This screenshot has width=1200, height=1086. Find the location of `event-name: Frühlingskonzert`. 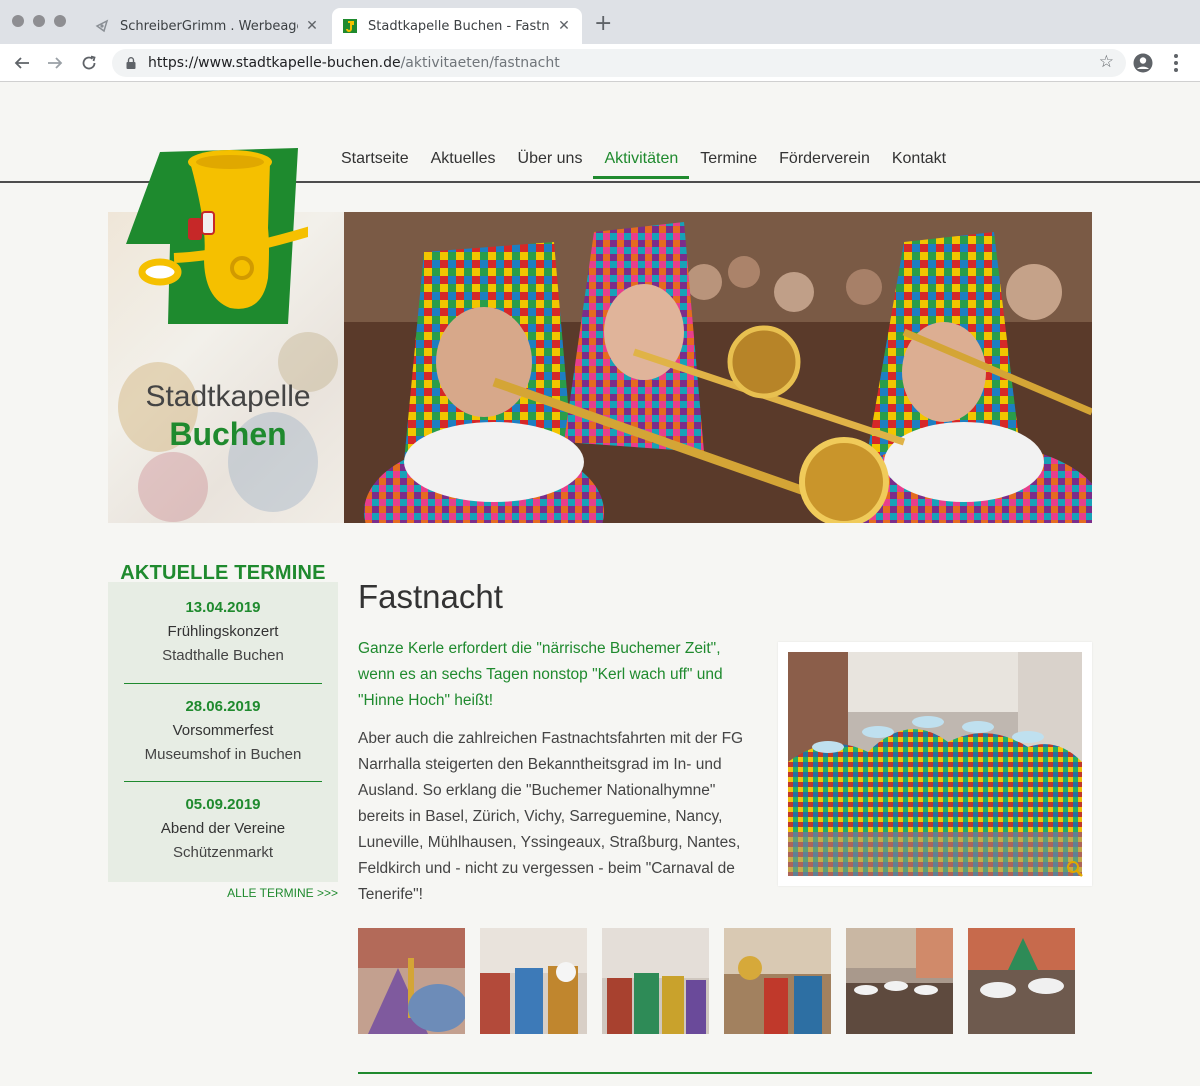

event-name: Frühlingskonzert is located at coordinates (223, 631).